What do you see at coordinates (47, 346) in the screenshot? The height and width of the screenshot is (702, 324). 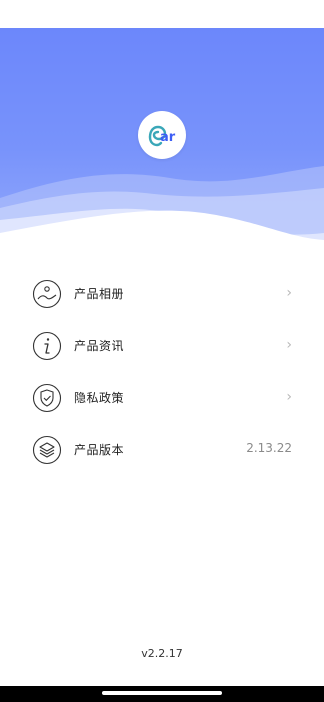 I see `info-icon` at bounding box center [47, 346].